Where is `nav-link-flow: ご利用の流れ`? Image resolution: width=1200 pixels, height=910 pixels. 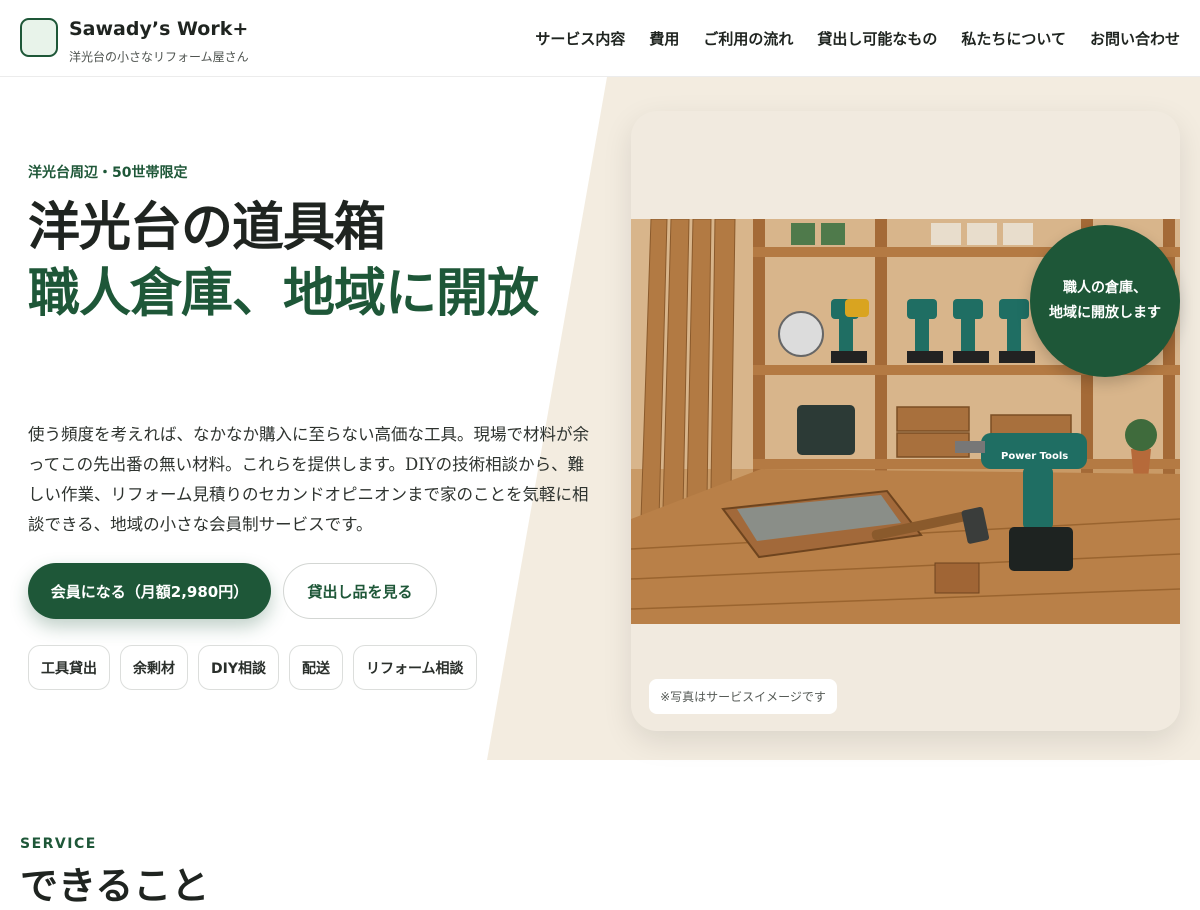 nav-link-flow: ご利用の流れ is located at coordinates (748, 38).